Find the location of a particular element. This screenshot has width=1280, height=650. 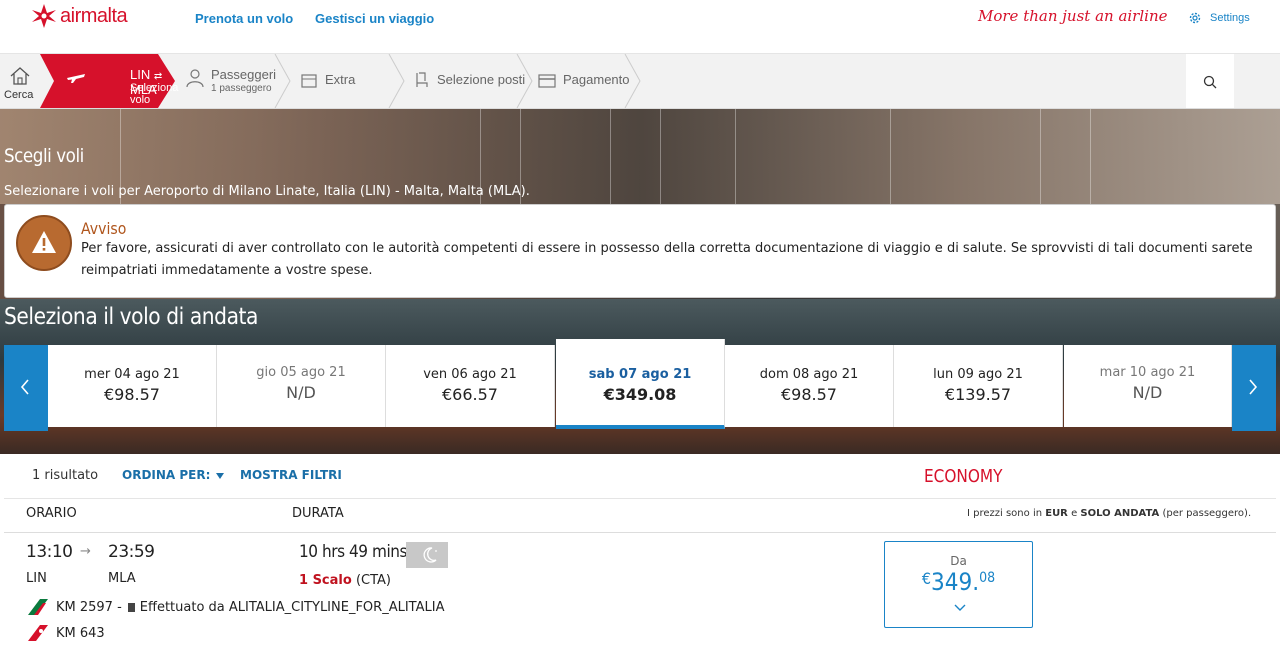

step-select-flight: LIN ⇄ MLA Seleziona volo is located at coordinates (109, 81).